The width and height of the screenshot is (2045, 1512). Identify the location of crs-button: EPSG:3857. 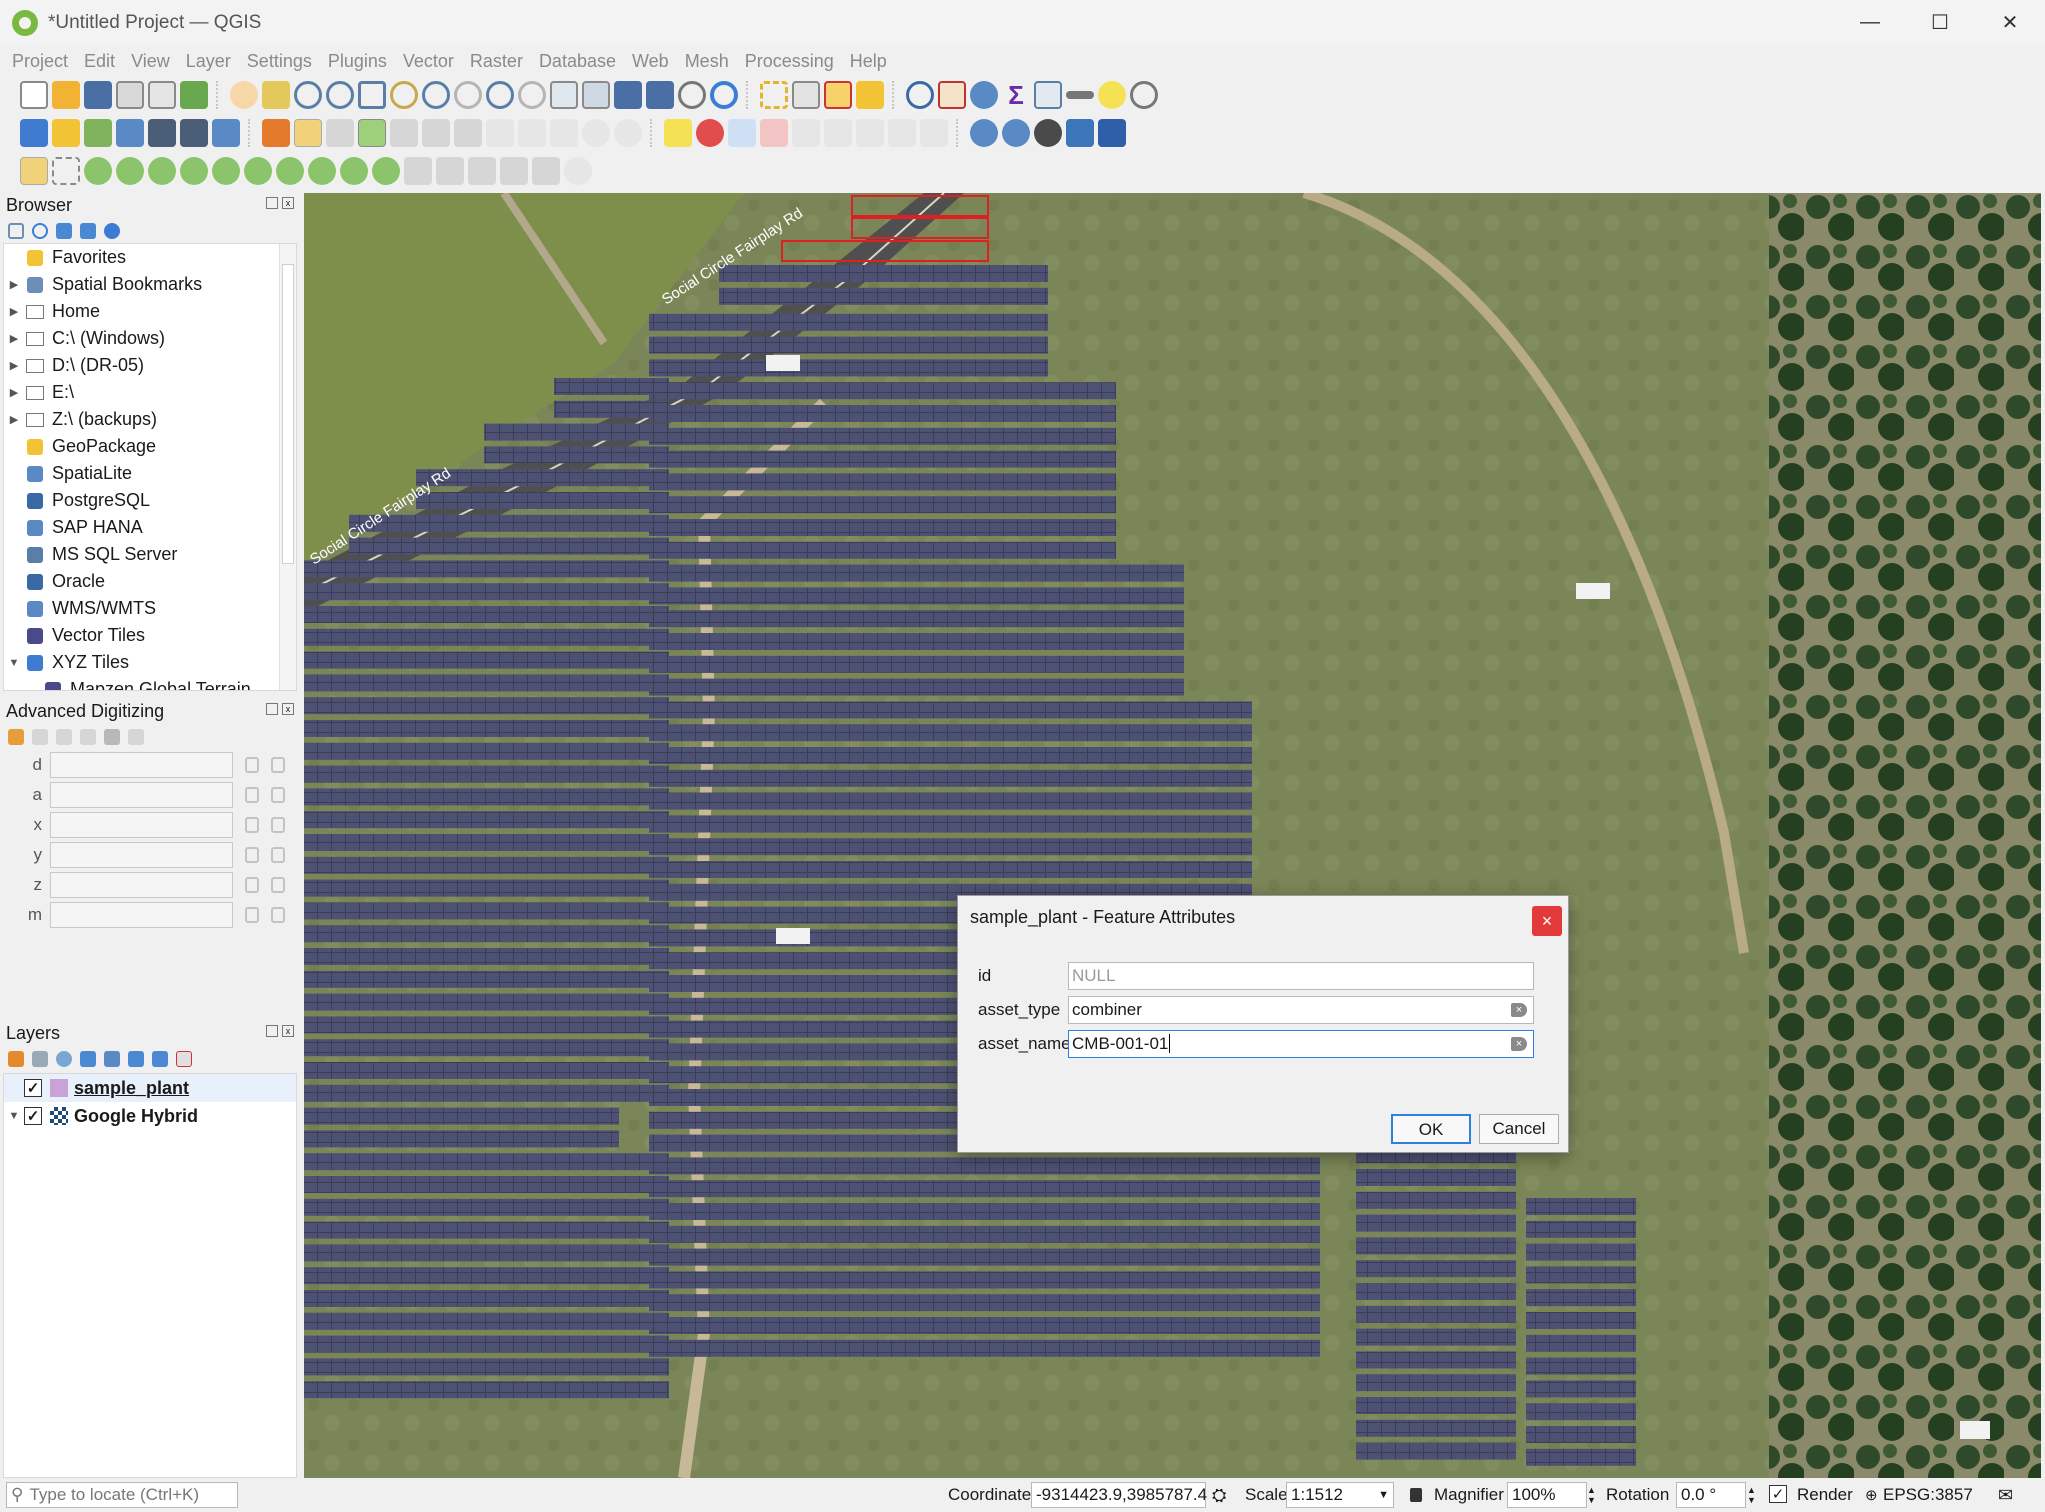
(1928, 1495).